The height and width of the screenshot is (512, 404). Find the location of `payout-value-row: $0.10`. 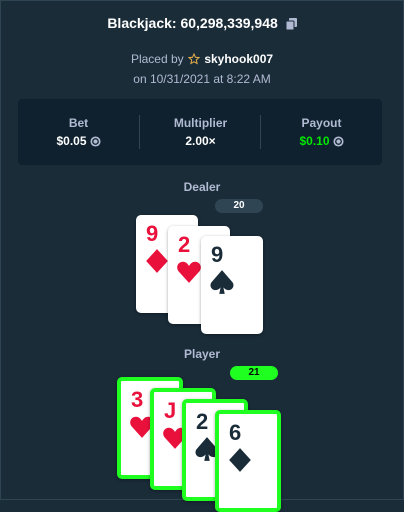

payout-value-row: $0.10 is located at coordinates (321, 142).